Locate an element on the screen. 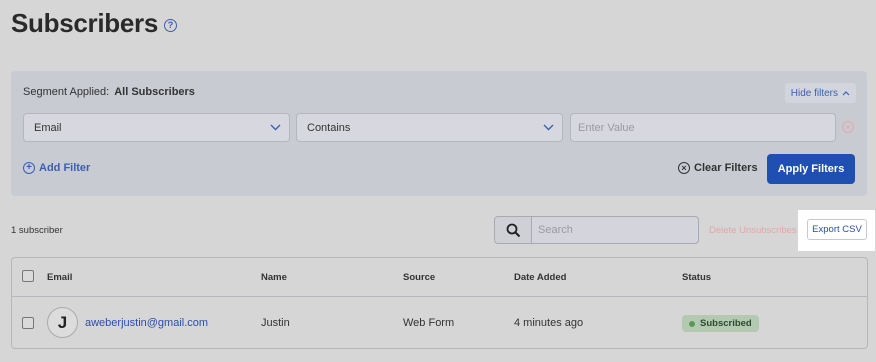  select-all-checkbox is located at coordinates (28, 276).